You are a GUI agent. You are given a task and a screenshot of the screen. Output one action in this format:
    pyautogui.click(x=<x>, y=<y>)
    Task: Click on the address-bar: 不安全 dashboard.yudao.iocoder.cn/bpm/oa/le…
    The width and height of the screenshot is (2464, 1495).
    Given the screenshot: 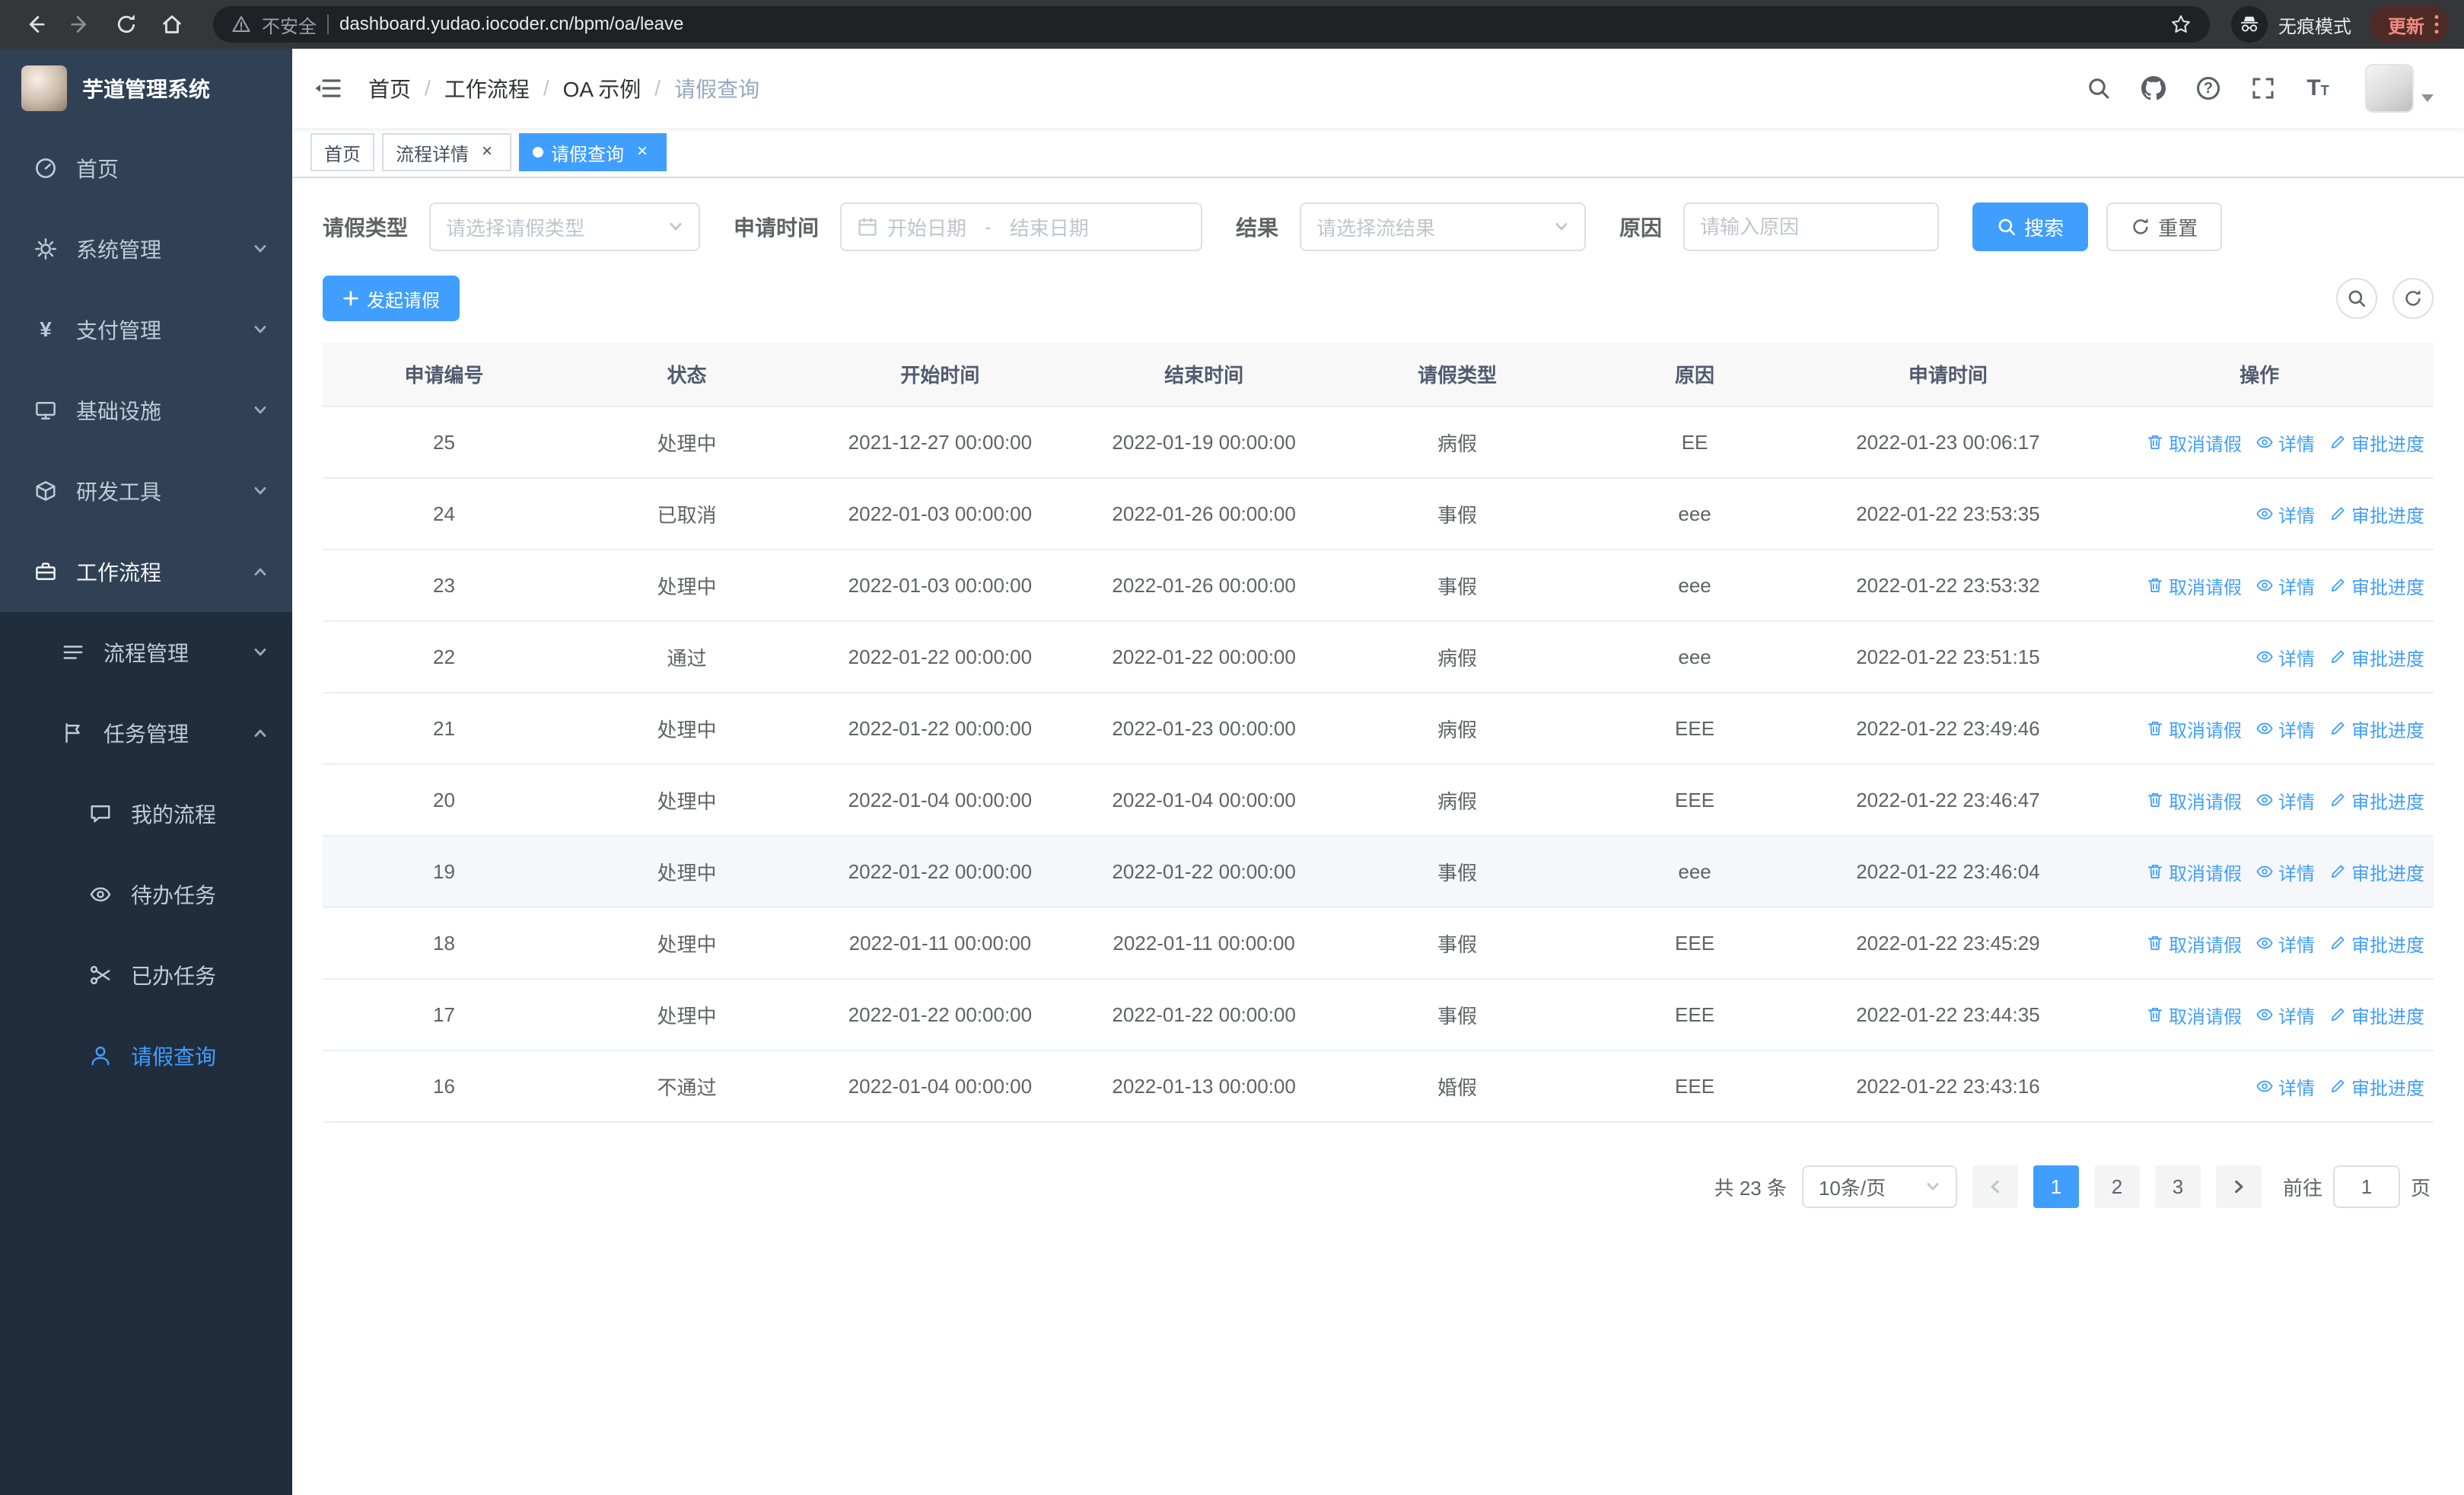 What is the action you would take?
    pyautogui.click(x=1211, y=25)
    